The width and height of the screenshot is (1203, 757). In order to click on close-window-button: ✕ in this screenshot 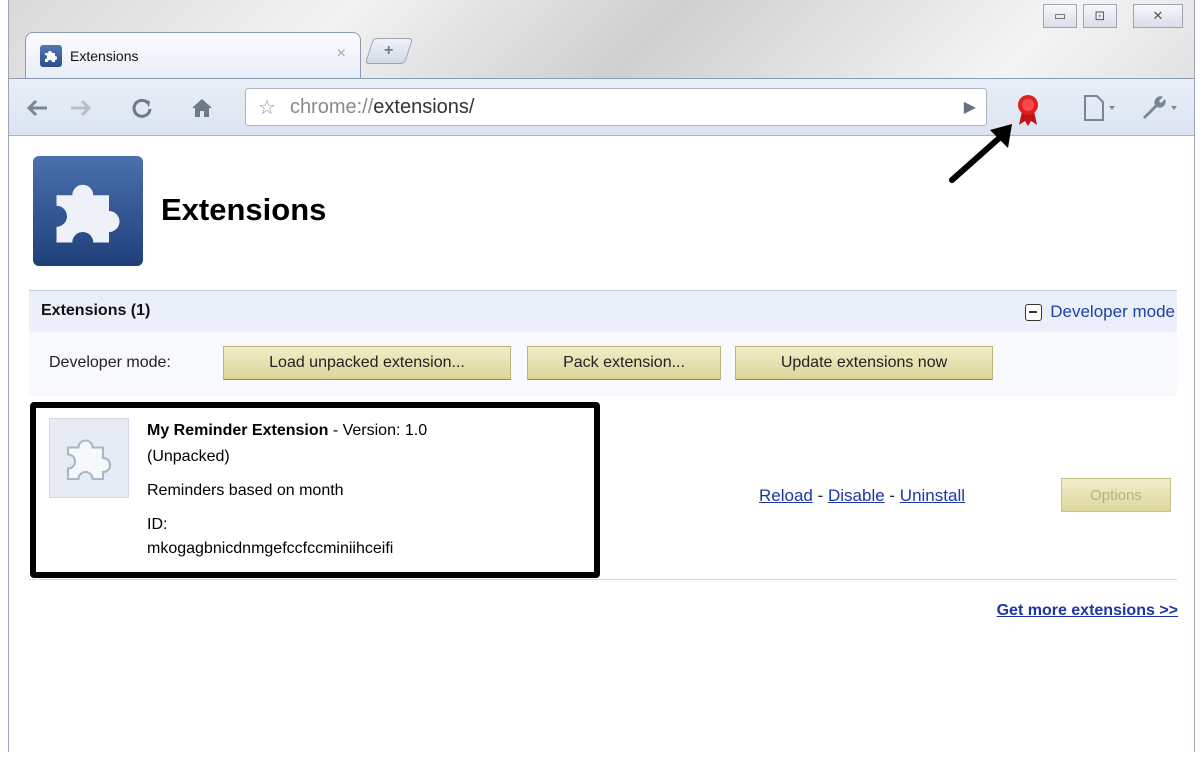, I will do `click(1158, 16)`.